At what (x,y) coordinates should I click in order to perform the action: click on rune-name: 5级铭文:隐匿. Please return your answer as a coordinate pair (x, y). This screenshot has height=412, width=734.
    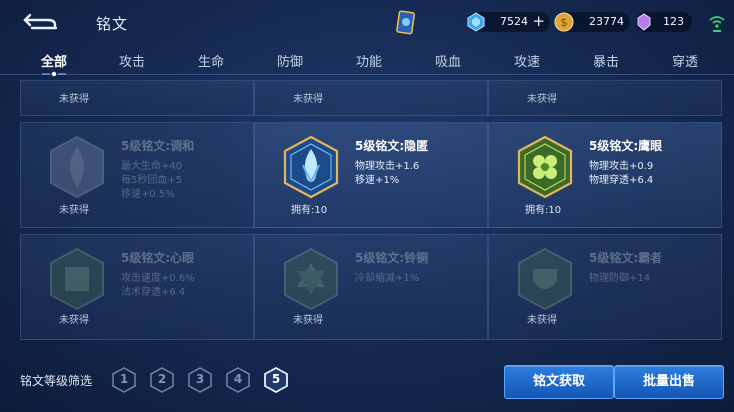
    Looking at the image, I should click on (392, 146).